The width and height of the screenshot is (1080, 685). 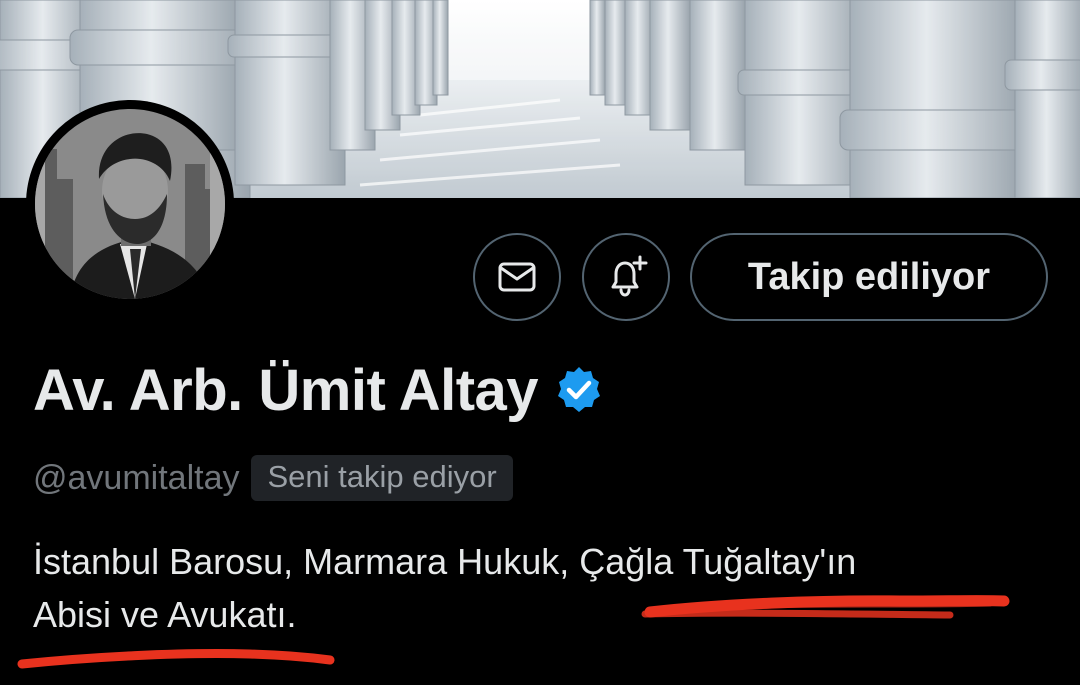 I want to click on avatar-photo, so click(x=130, y=204).